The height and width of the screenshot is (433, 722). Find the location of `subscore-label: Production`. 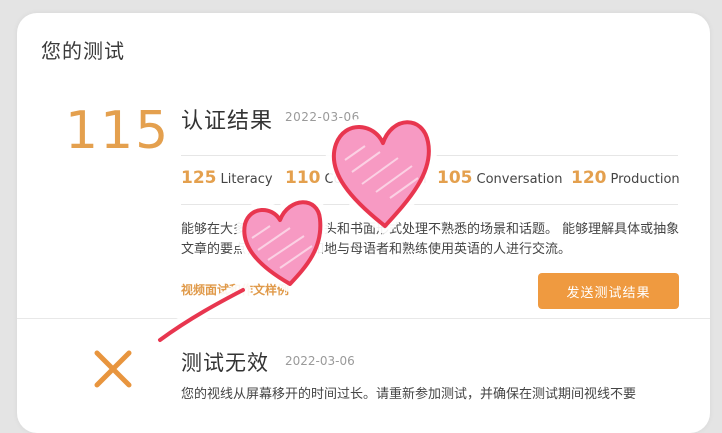

subscore-label: Production is located at coordinates (645, 179).